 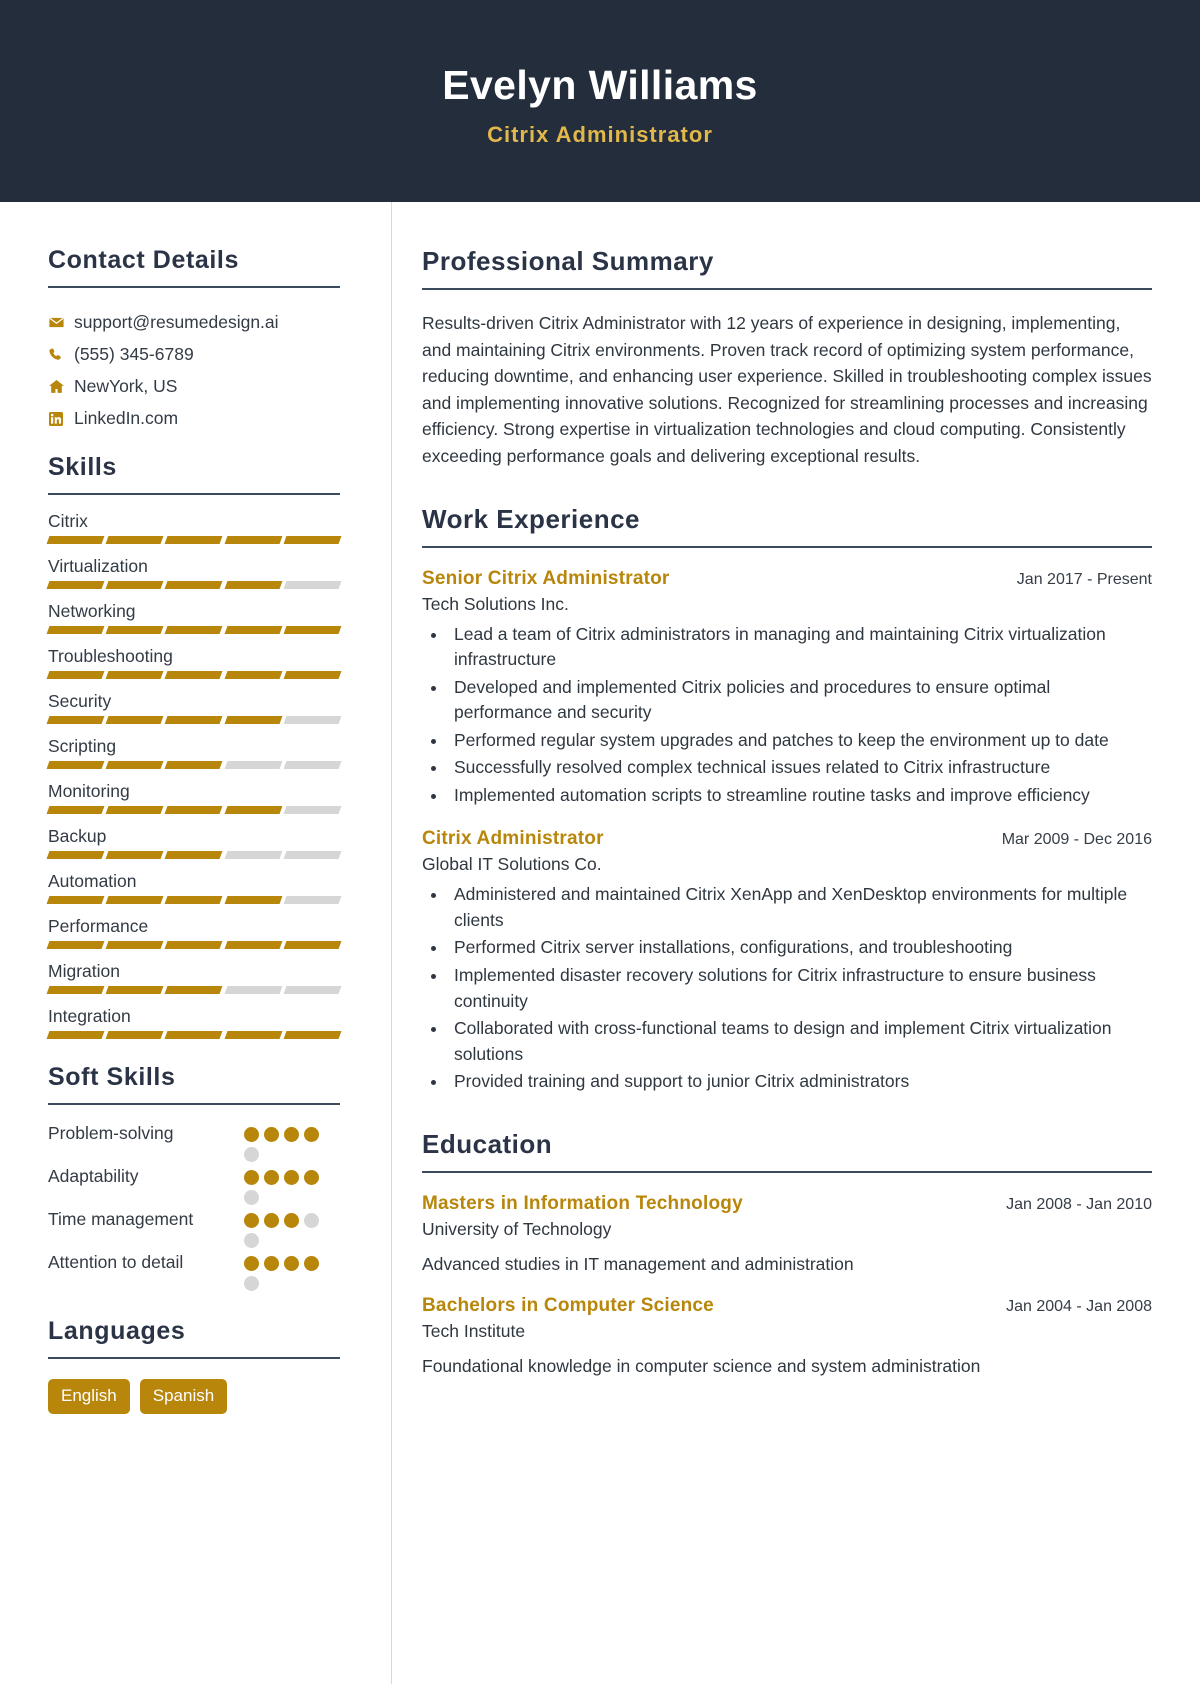 What do you see at coordinates (98, 566) in the screenshot?
I see `skill-name: Virtualization` at bounding box center [98, 566].